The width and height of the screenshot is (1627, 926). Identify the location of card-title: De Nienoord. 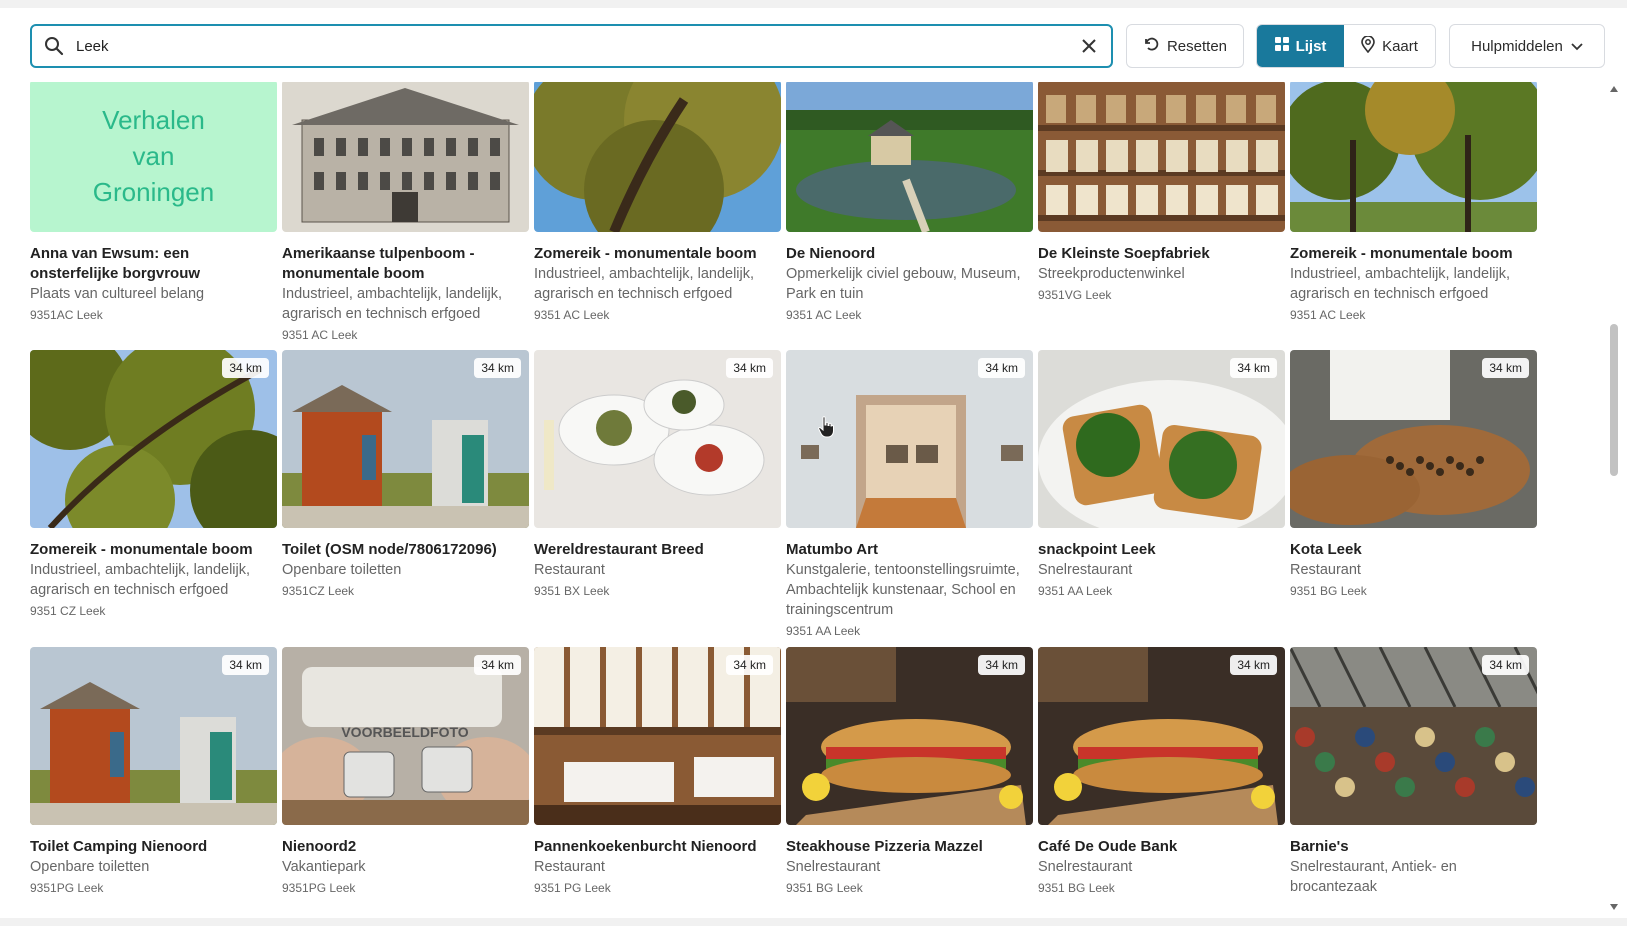
(909, 254).